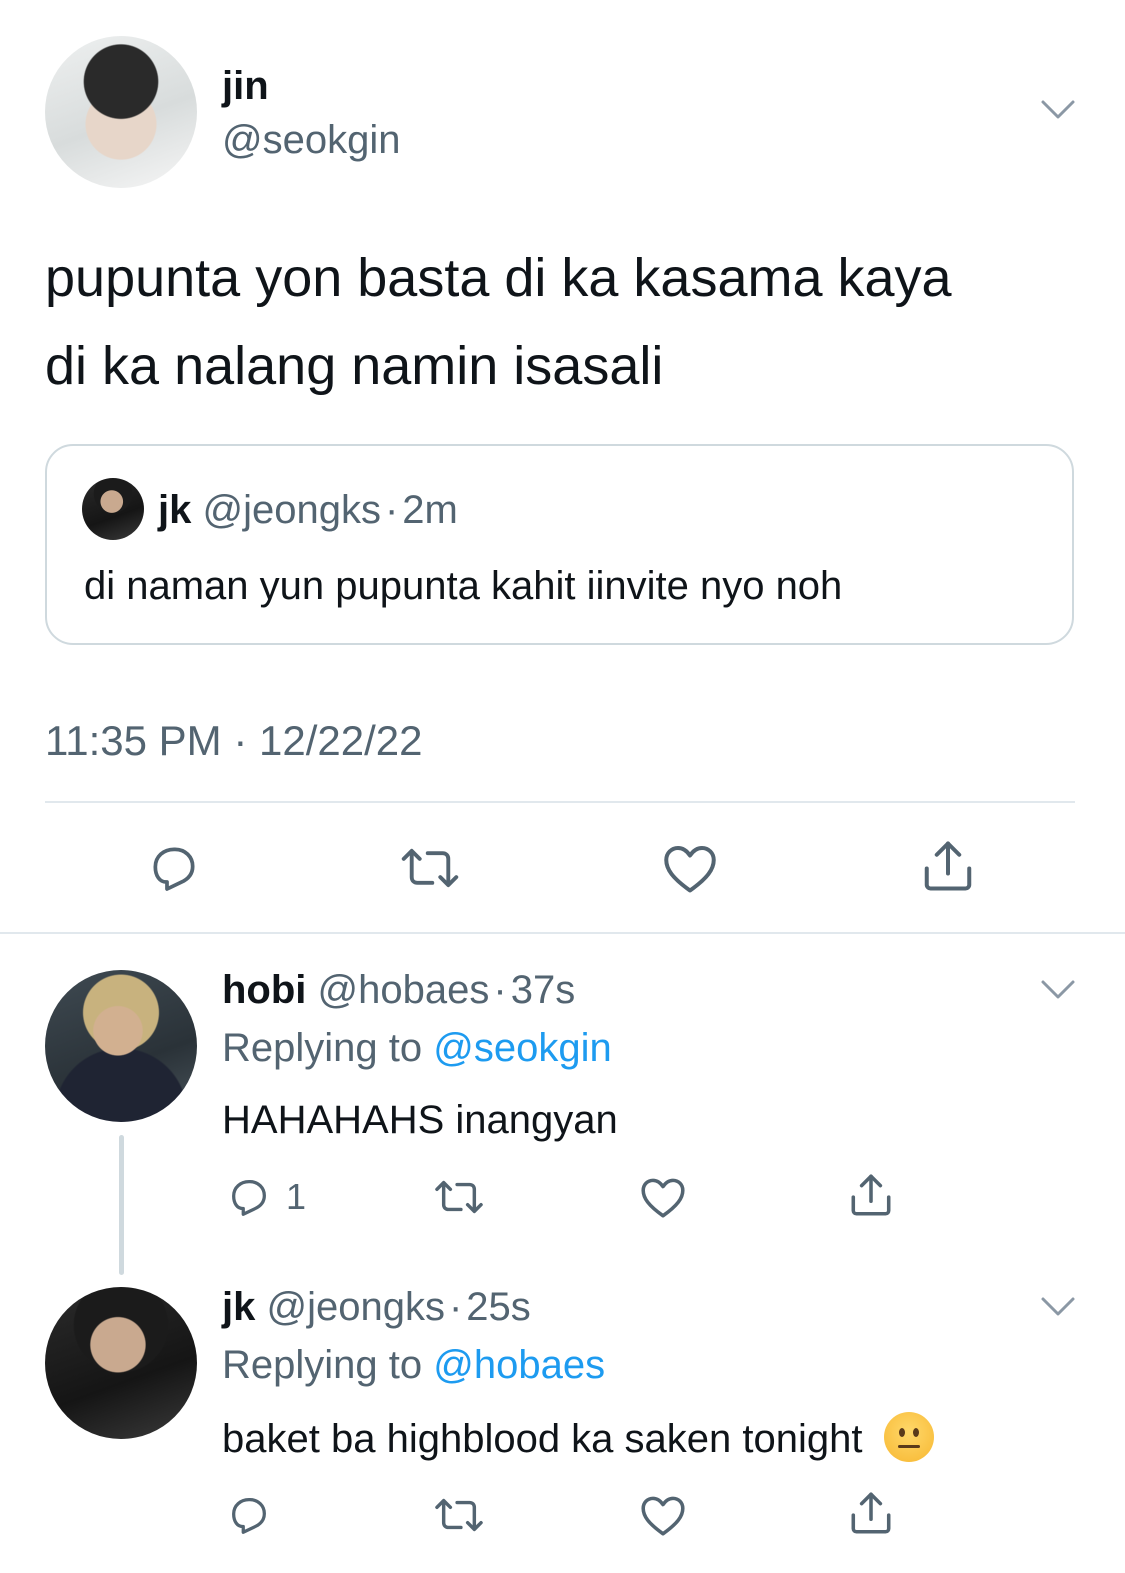  Describe the element at coordinates (519, 1365) in the screenshot. I see `replying-handle-link: @hobaes` at that location.